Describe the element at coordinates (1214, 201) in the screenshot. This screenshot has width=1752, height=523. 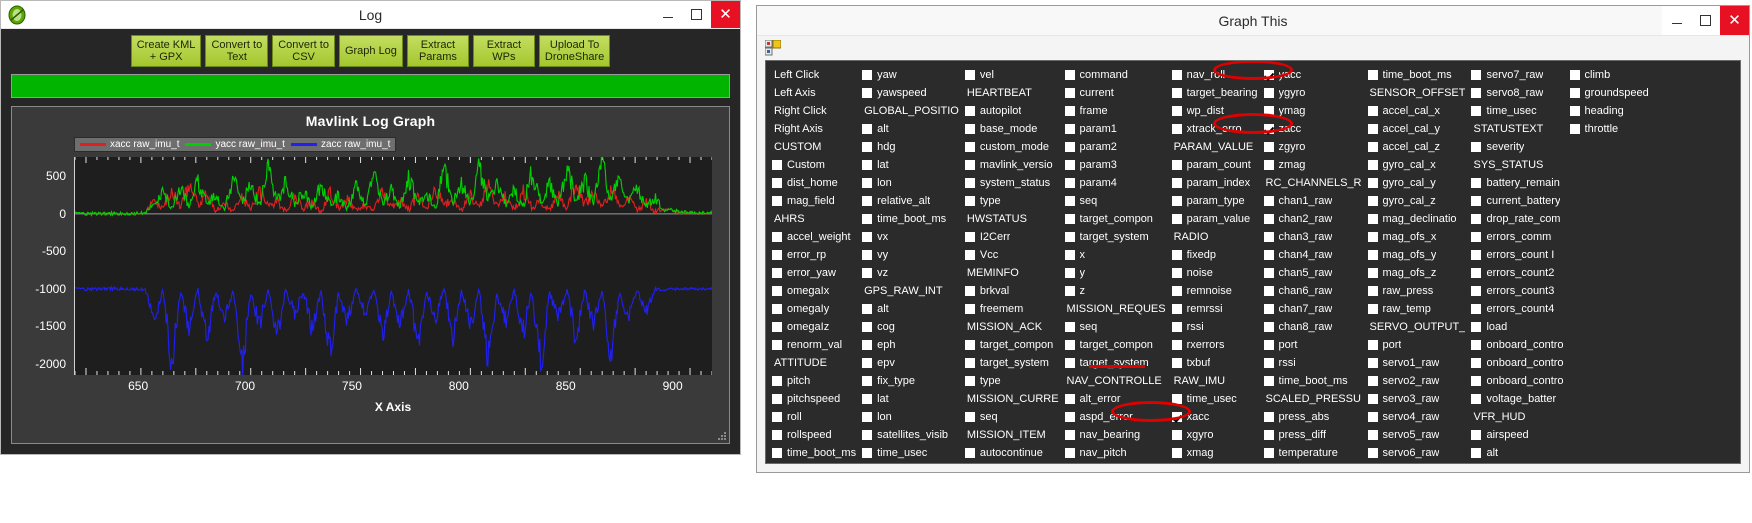
I see `field-checkbox-row: param_type` at that location.